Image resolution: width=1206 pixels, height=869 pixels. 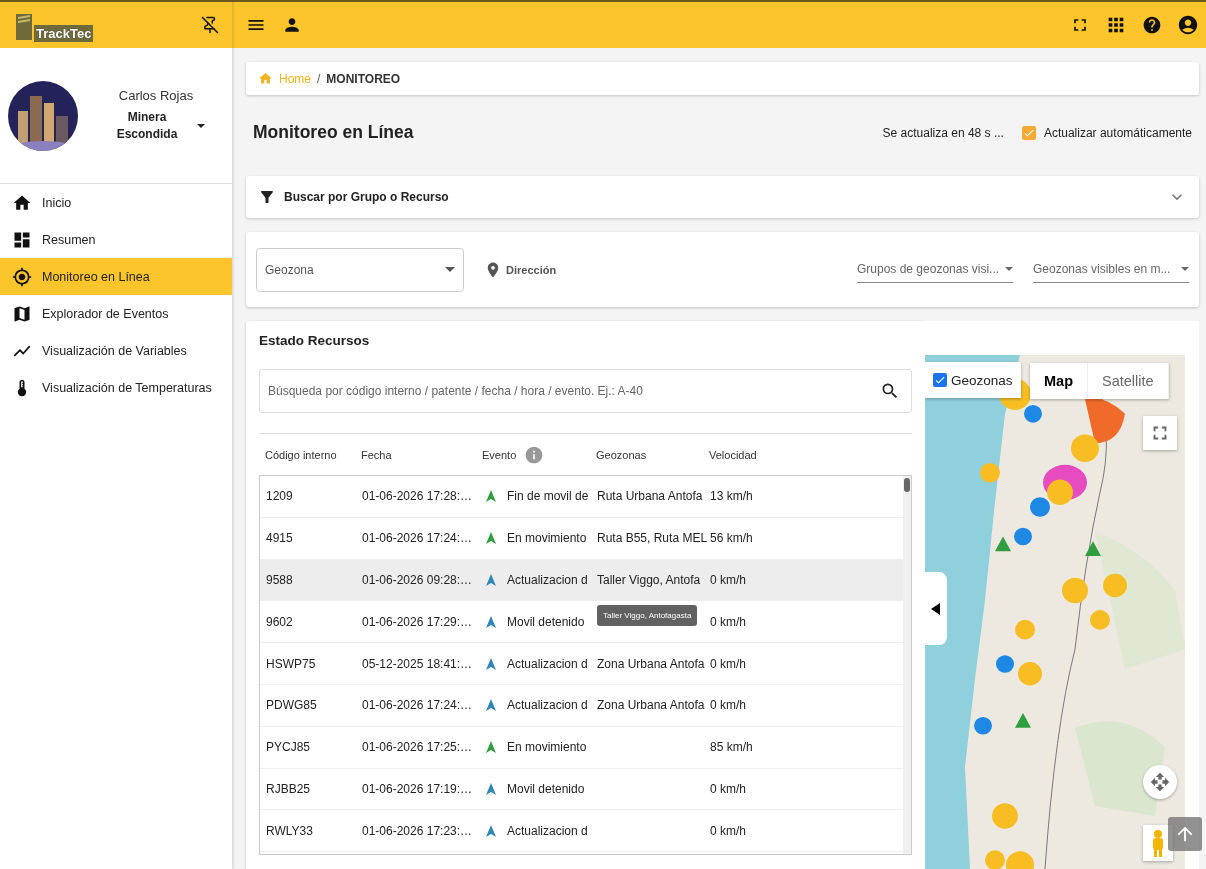 I want to click on column-header: Fecha, so click(x=421, y=454).